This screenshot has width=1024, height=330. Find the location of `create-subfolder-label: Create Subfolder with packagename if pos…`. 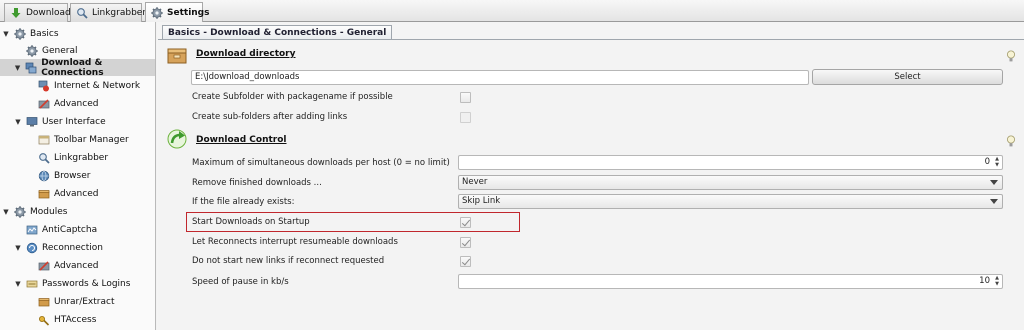

create-subfolder-label: Create Subfolder with packagename if pos… is located at coordinates (292, 97).